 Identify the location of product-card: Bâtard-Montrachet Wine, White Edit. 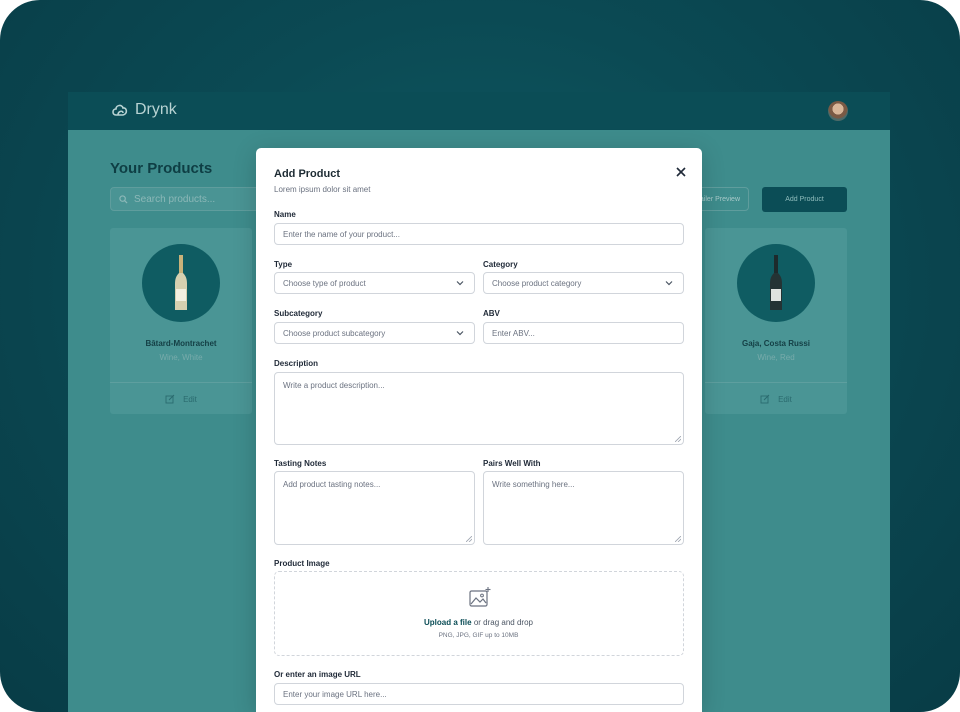
(181, 321).